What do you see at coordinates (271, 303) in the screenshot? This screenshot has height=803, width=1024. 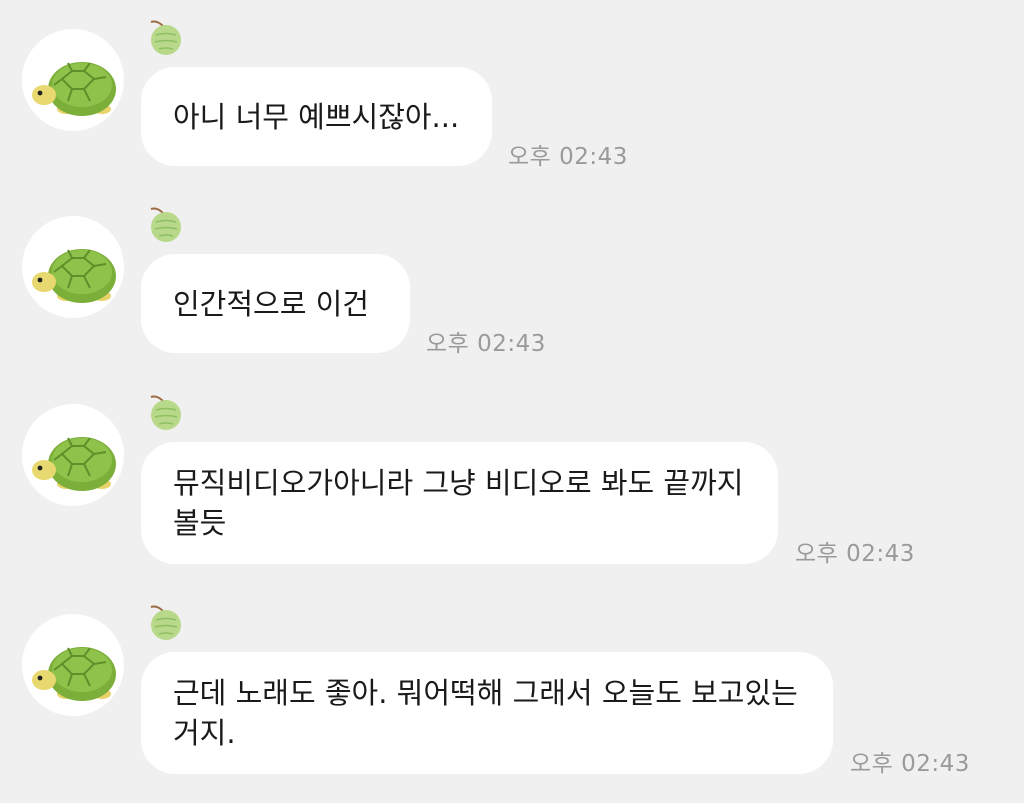 I see `message-text: 인간적으로 이건` at bounding box center [271, 303].